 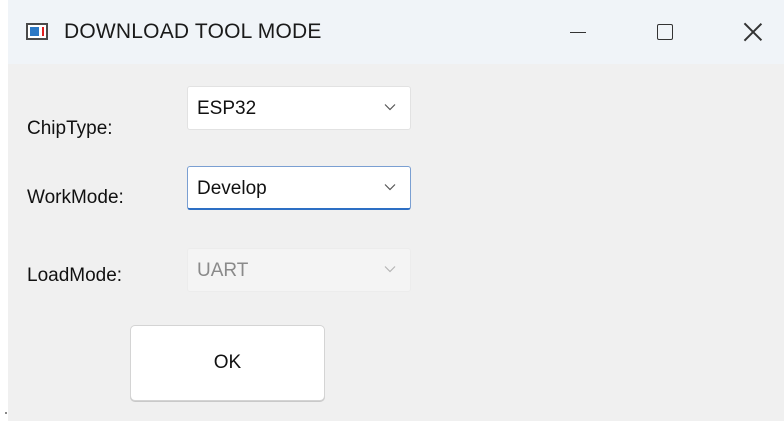 I want to click on minimize-button, so click(x=578, y=32).